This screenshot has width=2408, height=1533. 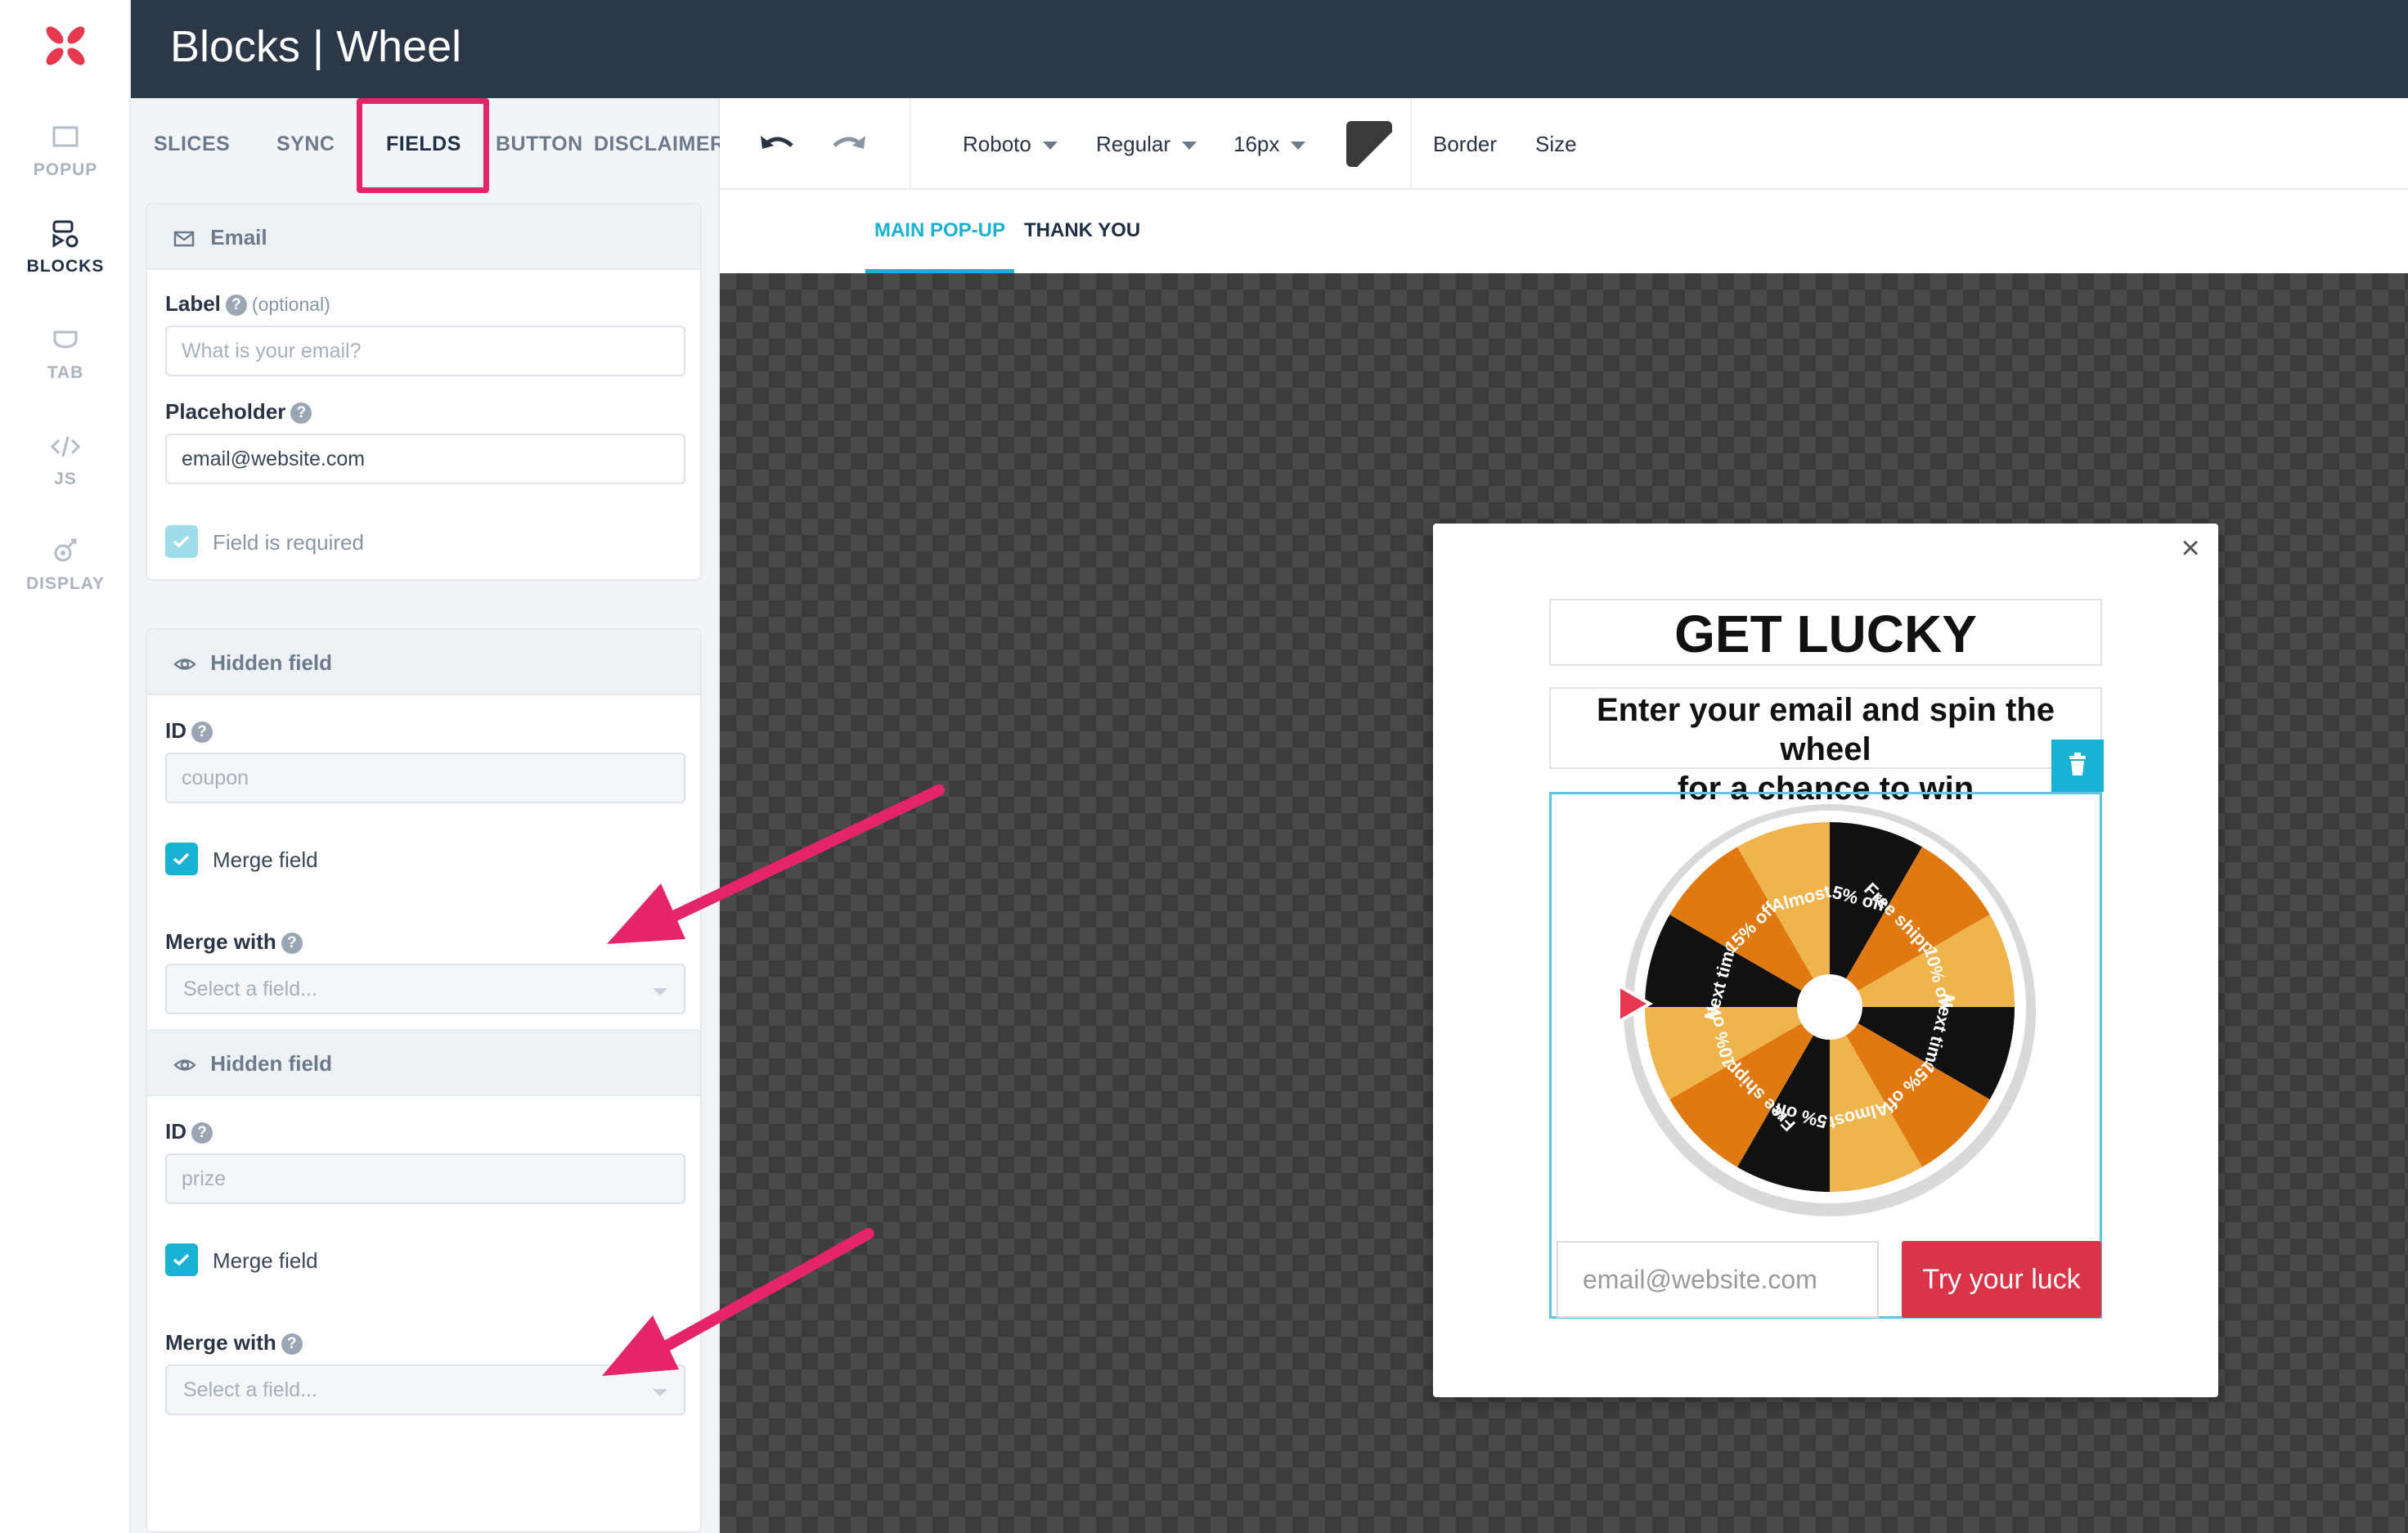 I want to click on size-button: Size, so click(x=1556, y=144).